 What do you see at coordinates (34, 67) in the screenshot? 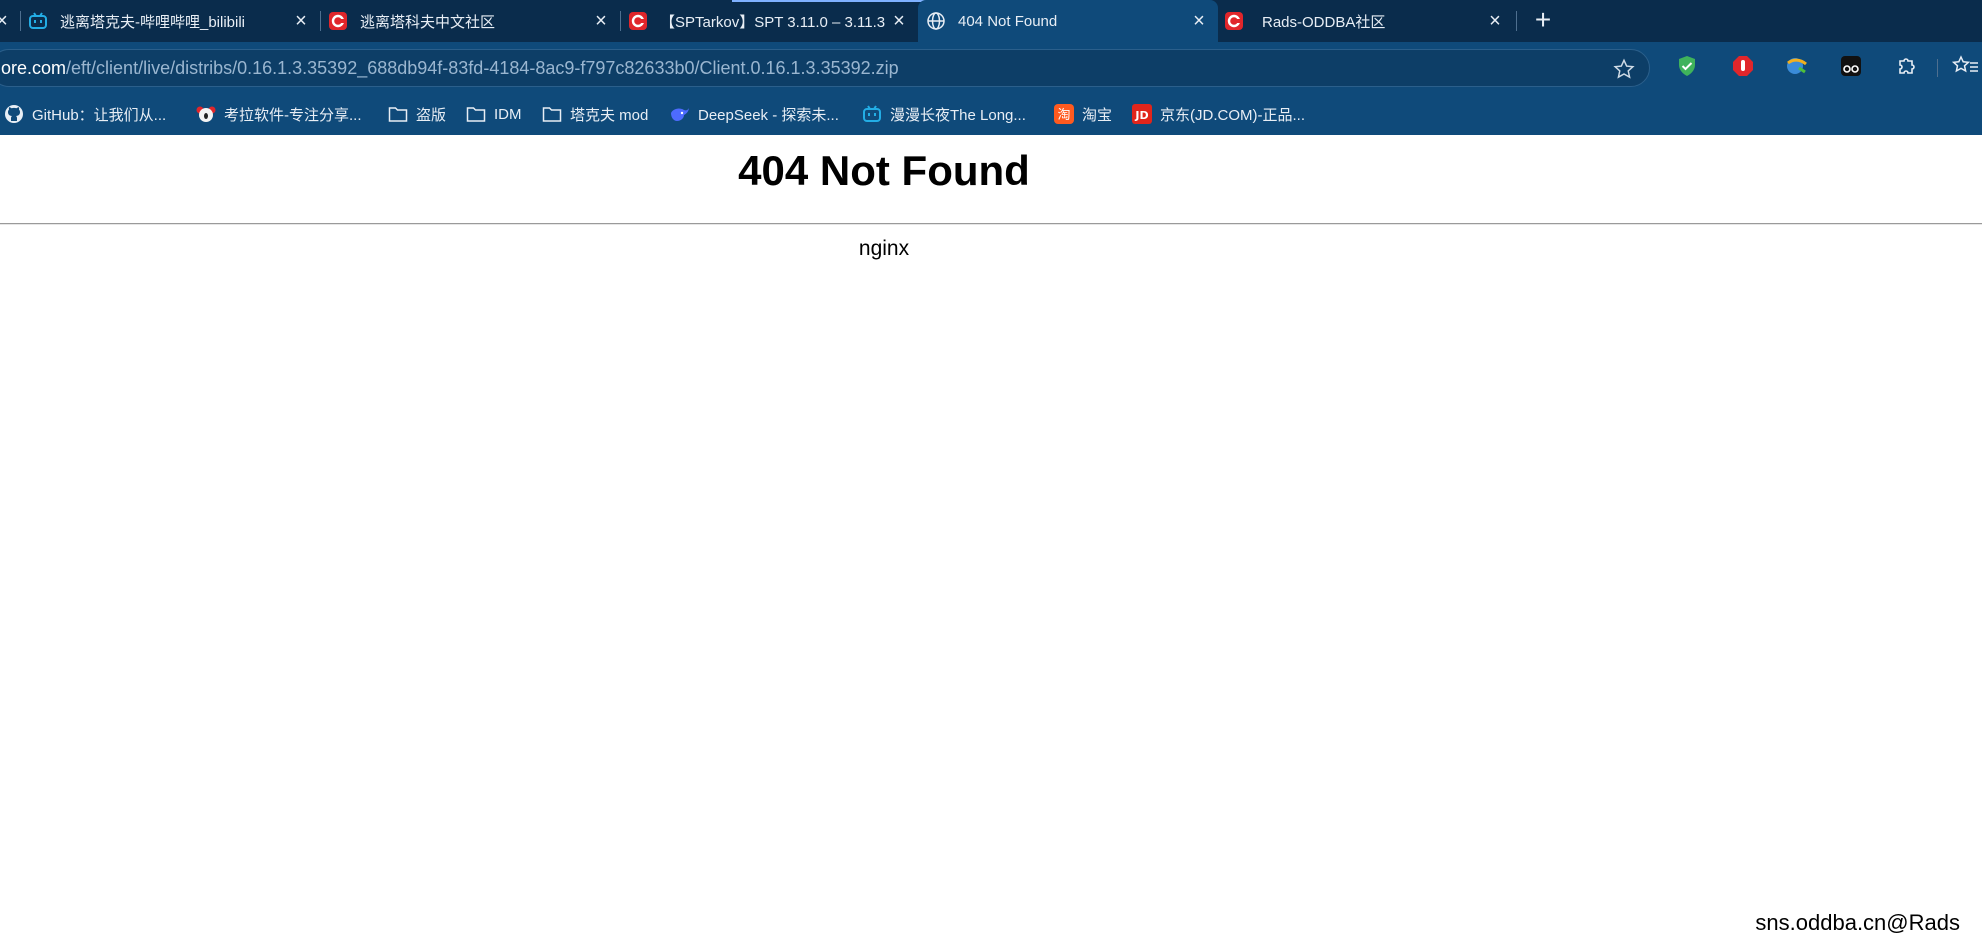
I see `url-host: ore.com` at bounding box center [34, 67].